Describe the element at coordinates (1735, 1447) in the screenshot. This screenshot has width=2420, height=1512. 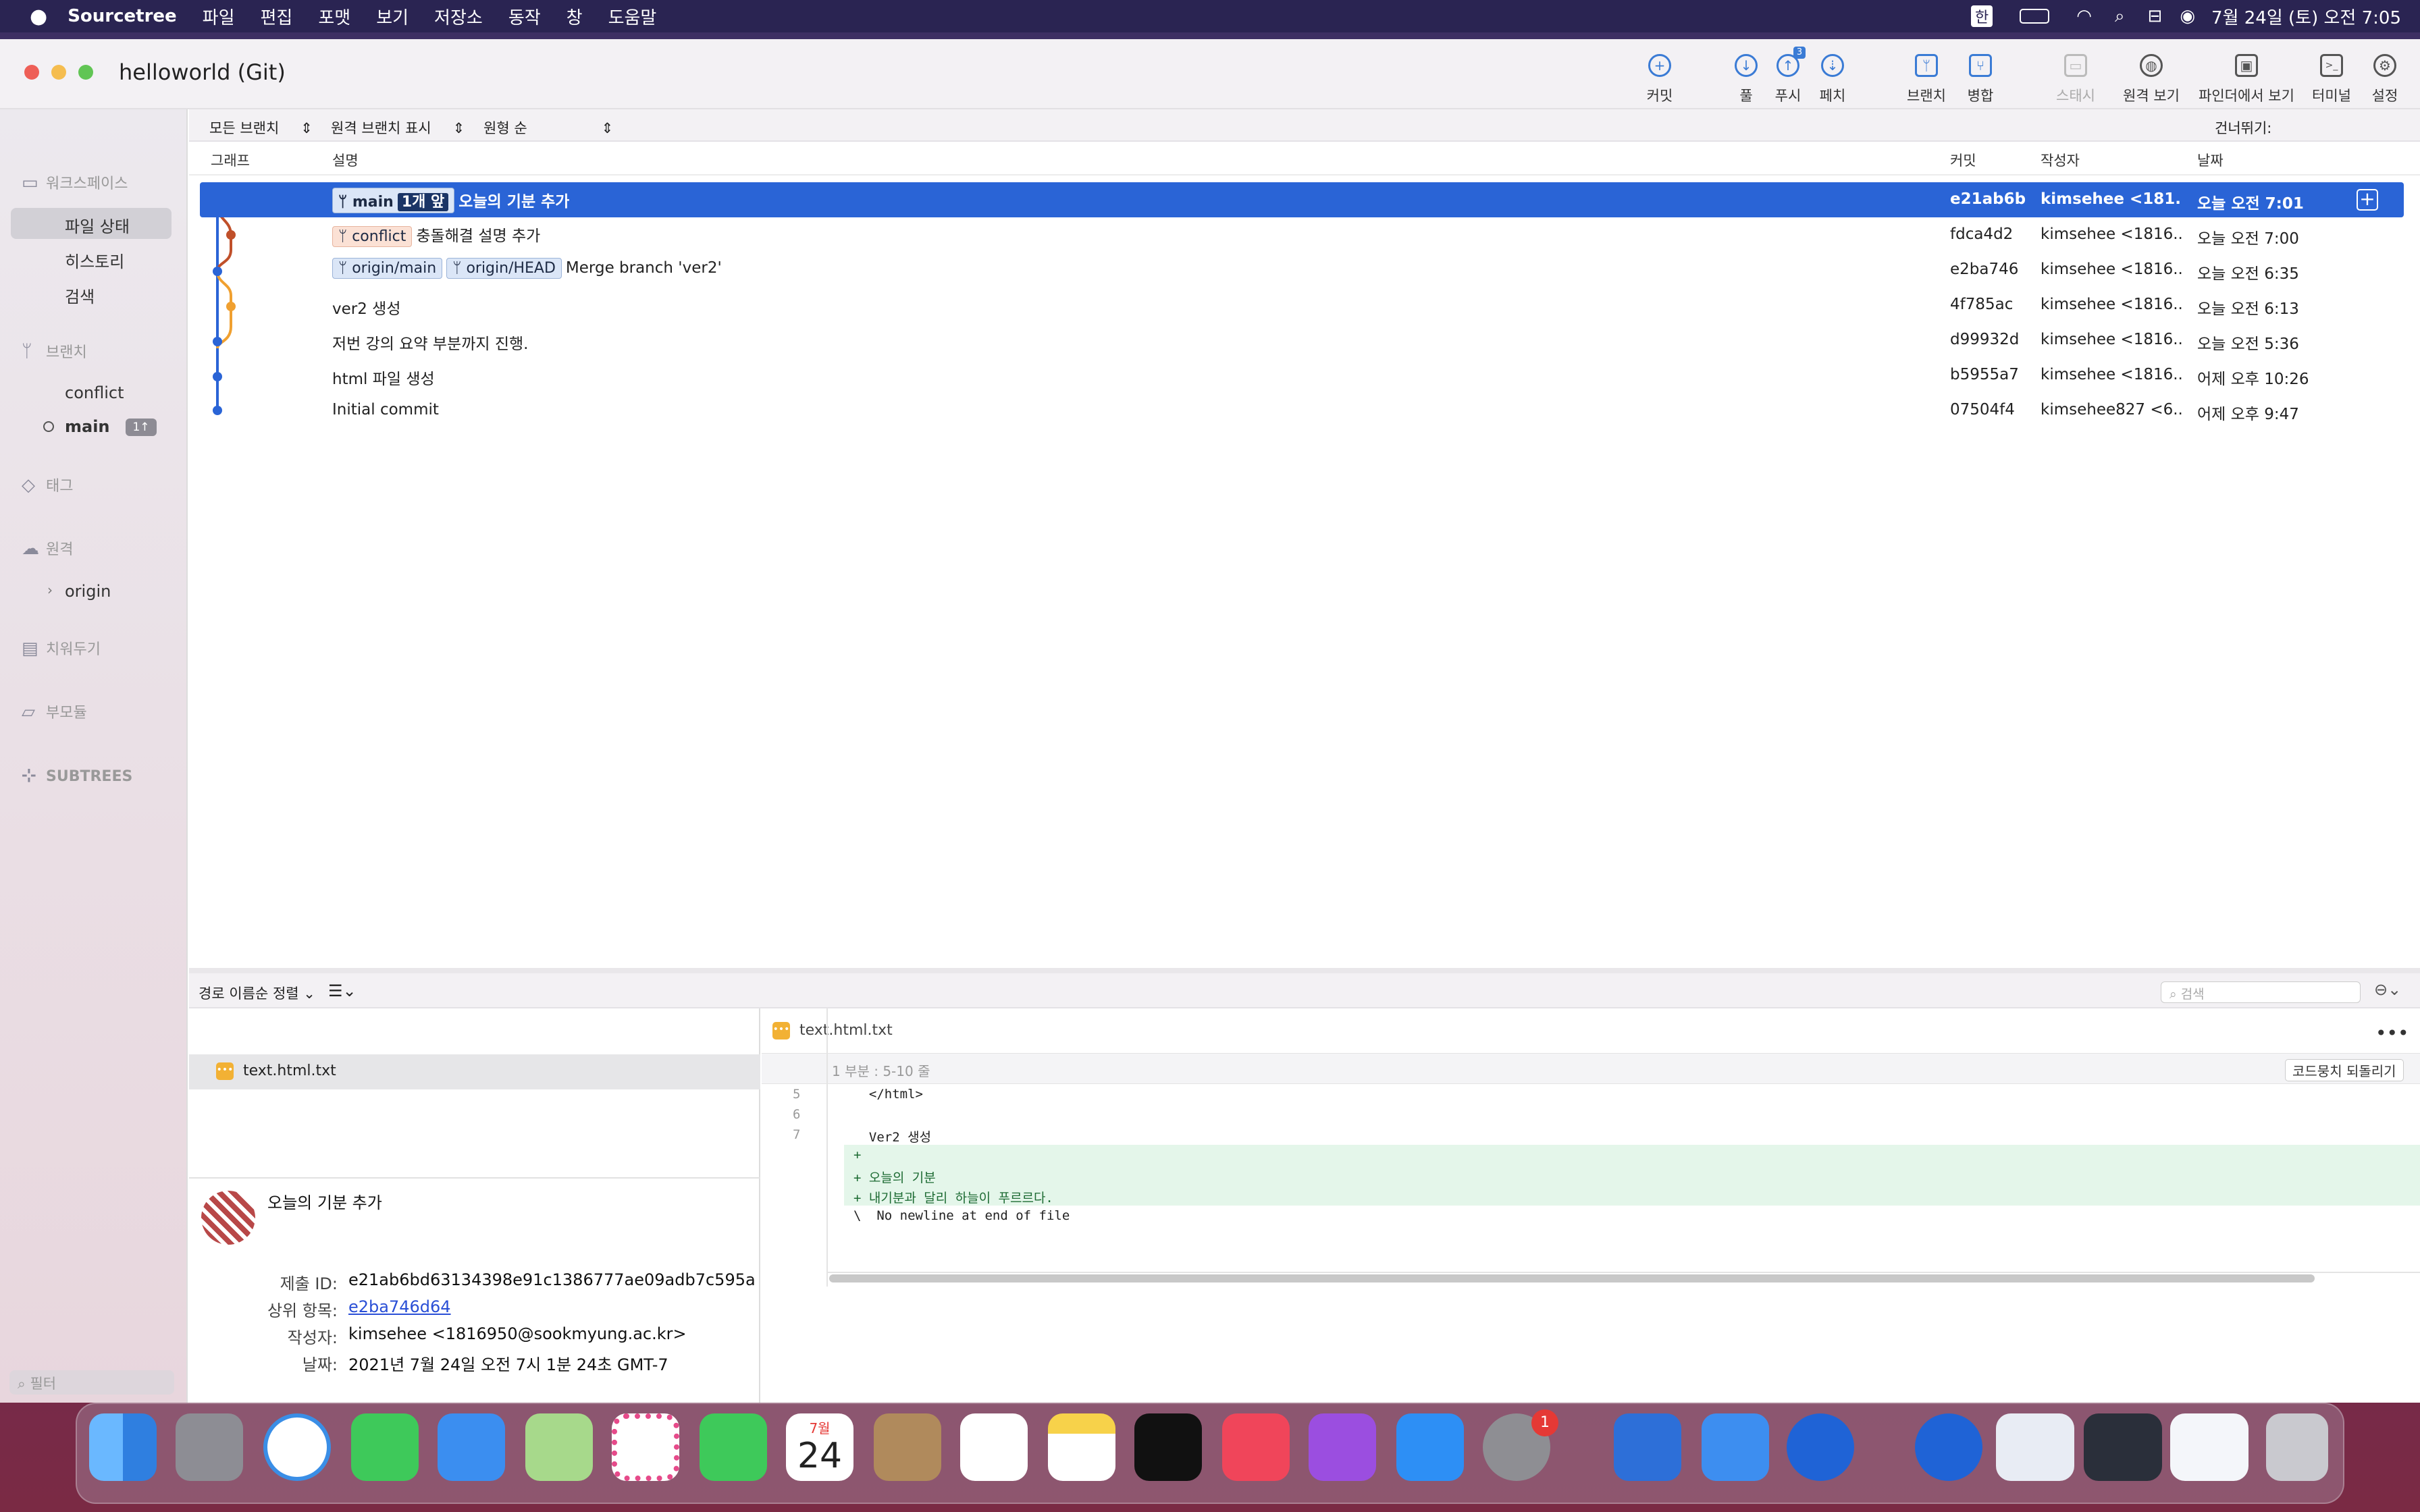
I see `simulator-icon` at that location.